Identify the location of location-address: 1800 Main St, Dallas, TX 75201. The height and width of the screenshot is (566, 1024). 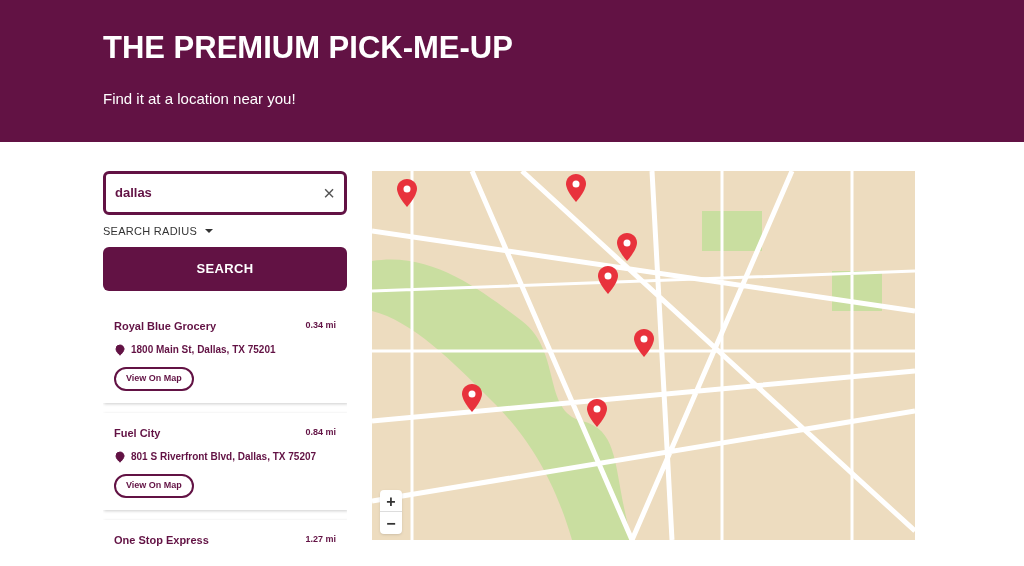
(203, 350).